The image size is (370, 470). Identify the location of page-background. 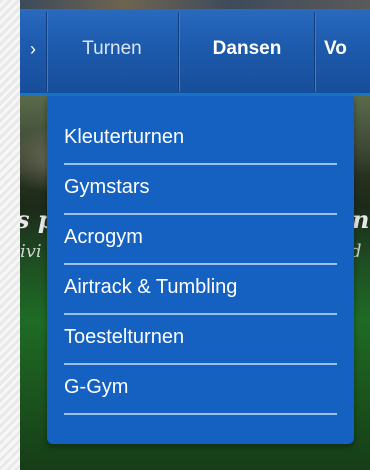
(10, 235).